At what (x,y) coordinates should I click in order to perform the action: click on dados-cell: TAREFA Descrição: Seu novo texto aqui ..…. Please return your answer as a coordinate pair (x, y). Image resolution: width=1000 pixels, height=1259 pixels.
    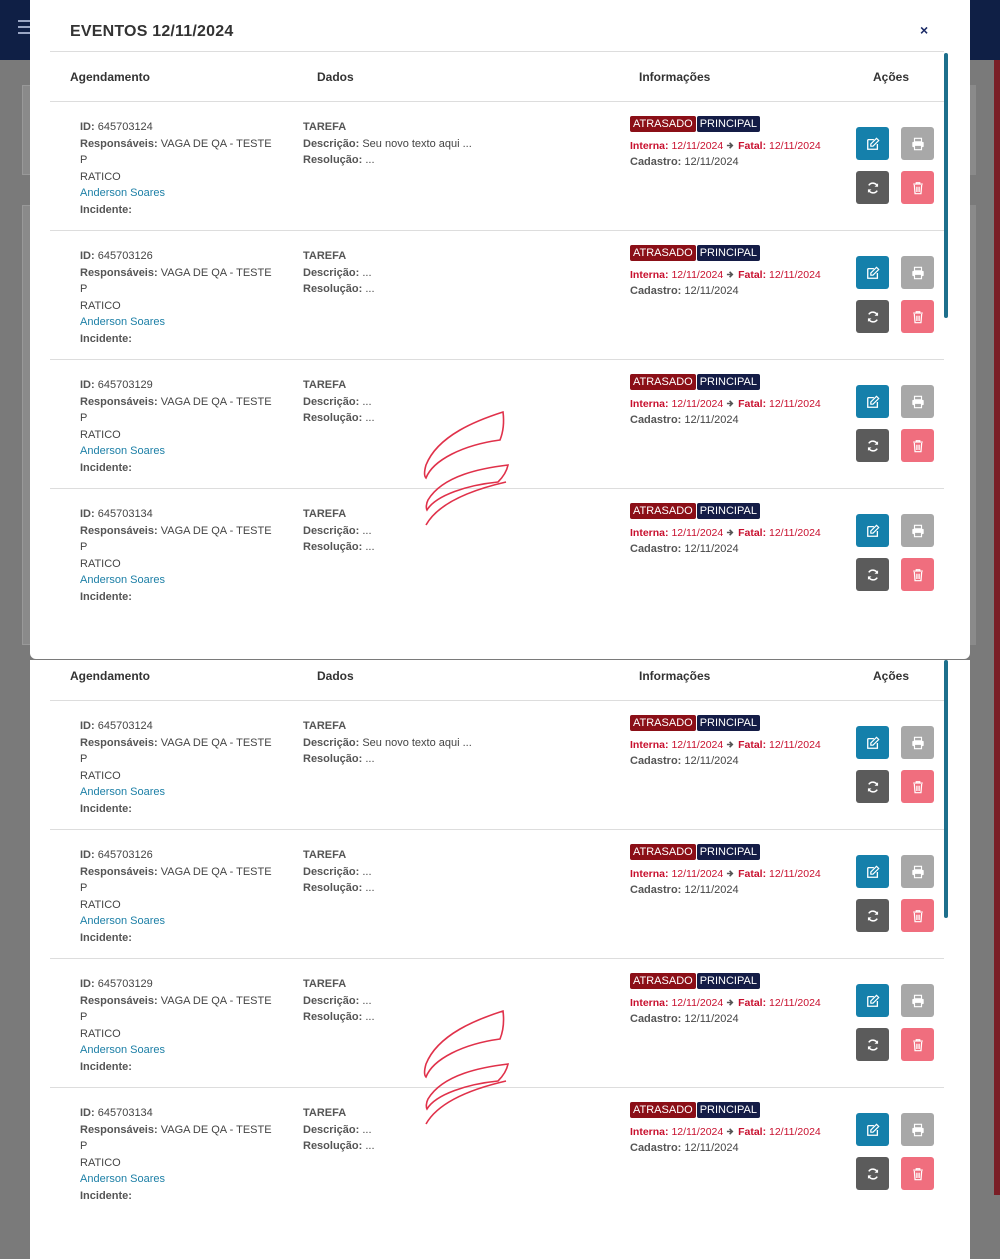
    Looking at the image, I should click on (433, 743).